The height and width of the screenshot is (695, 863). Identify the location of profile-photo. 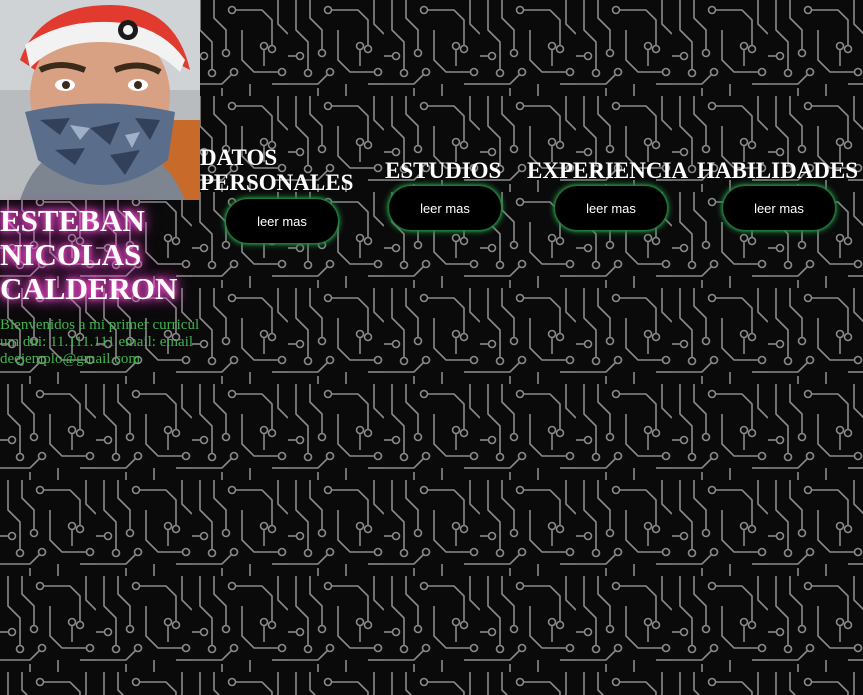
(100, 100).